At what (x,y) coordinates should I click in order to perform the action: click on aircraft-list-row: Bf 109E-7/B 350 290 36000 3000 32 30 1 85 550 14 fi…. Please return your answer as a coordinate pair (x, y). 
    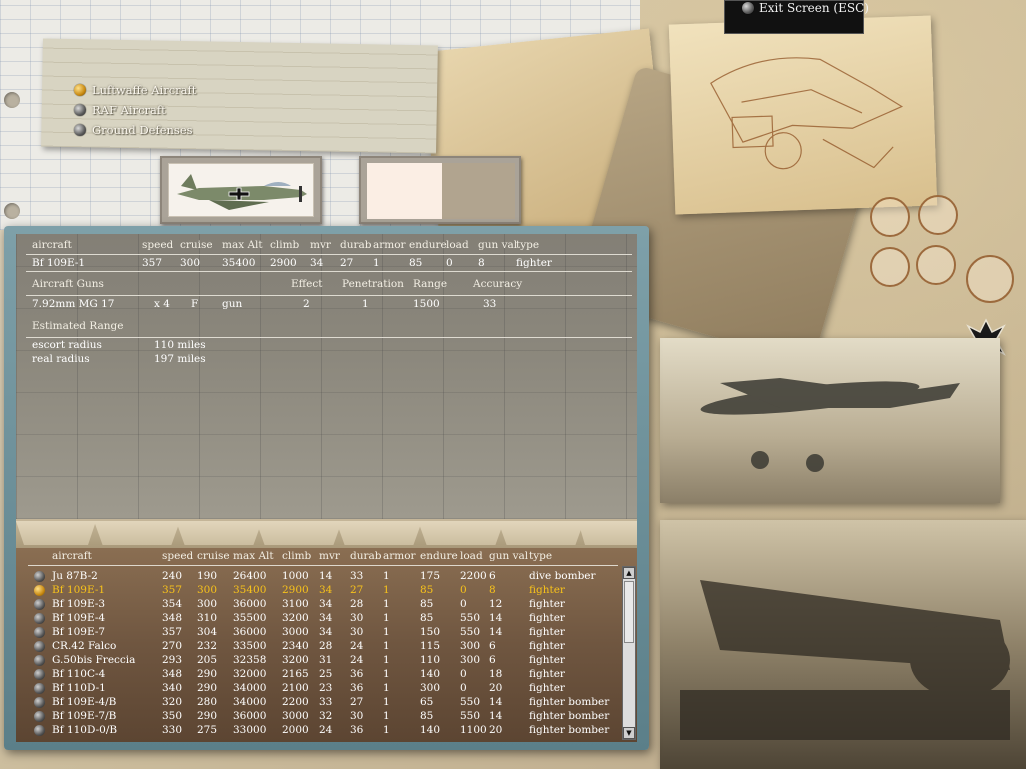
    Looking at the image, I should click on (316, 717).